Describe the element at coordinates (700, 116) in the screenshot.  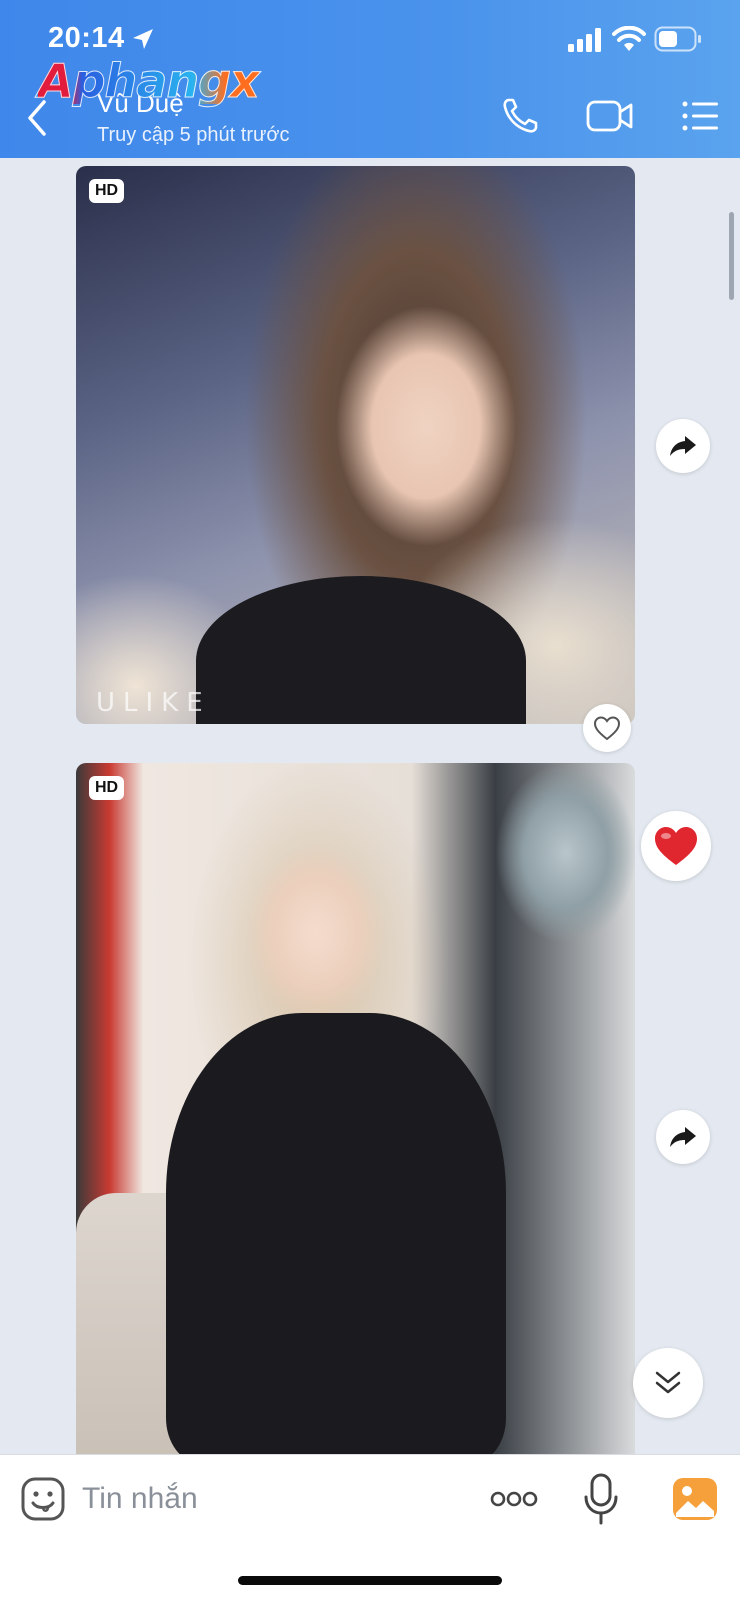
I see `menu-list-icon` at that location.